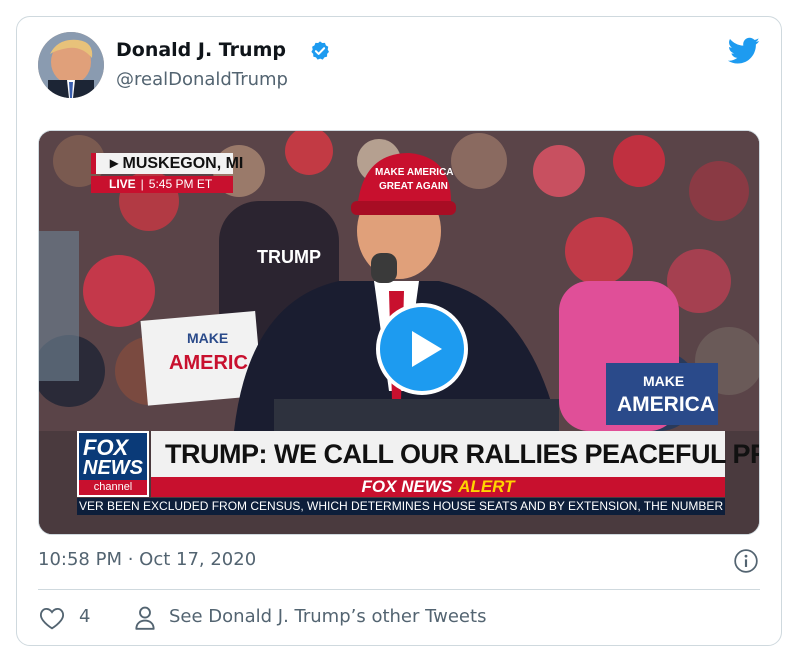 The image size is (799, 665). I want to click on heart-icon, so click(52, 618).